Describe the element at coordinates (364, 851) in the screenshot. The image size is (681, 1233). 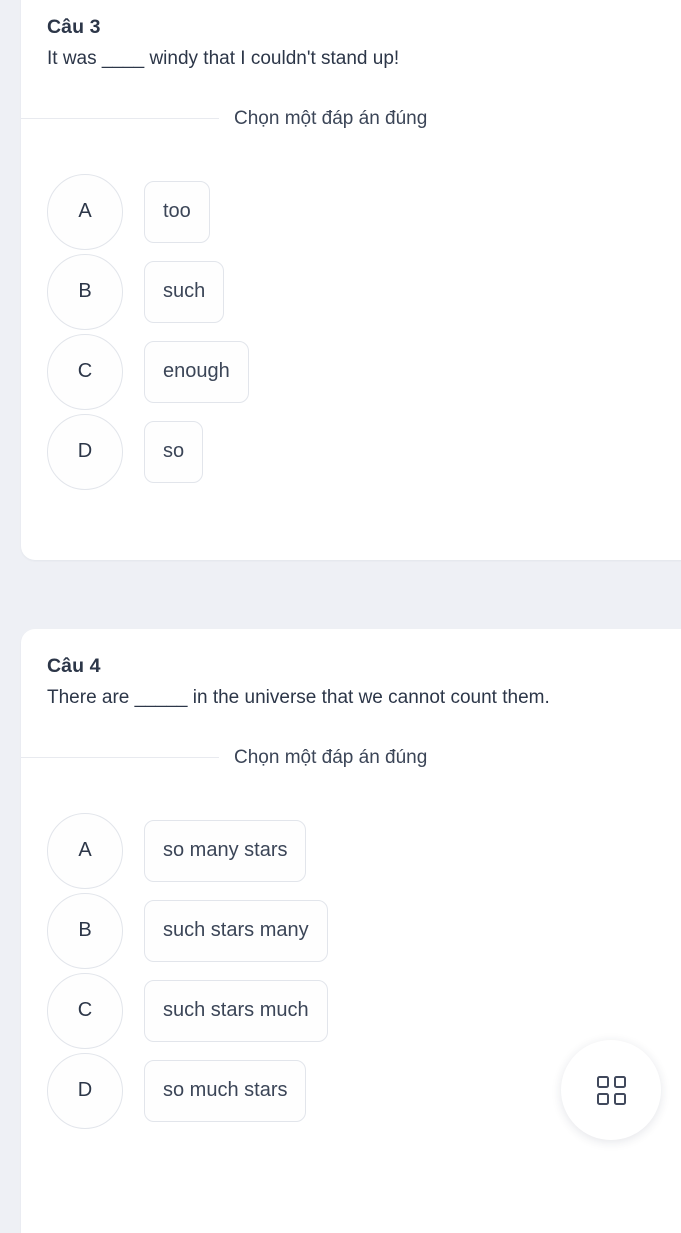
I see `option-row-a: A so many stars` at that location.